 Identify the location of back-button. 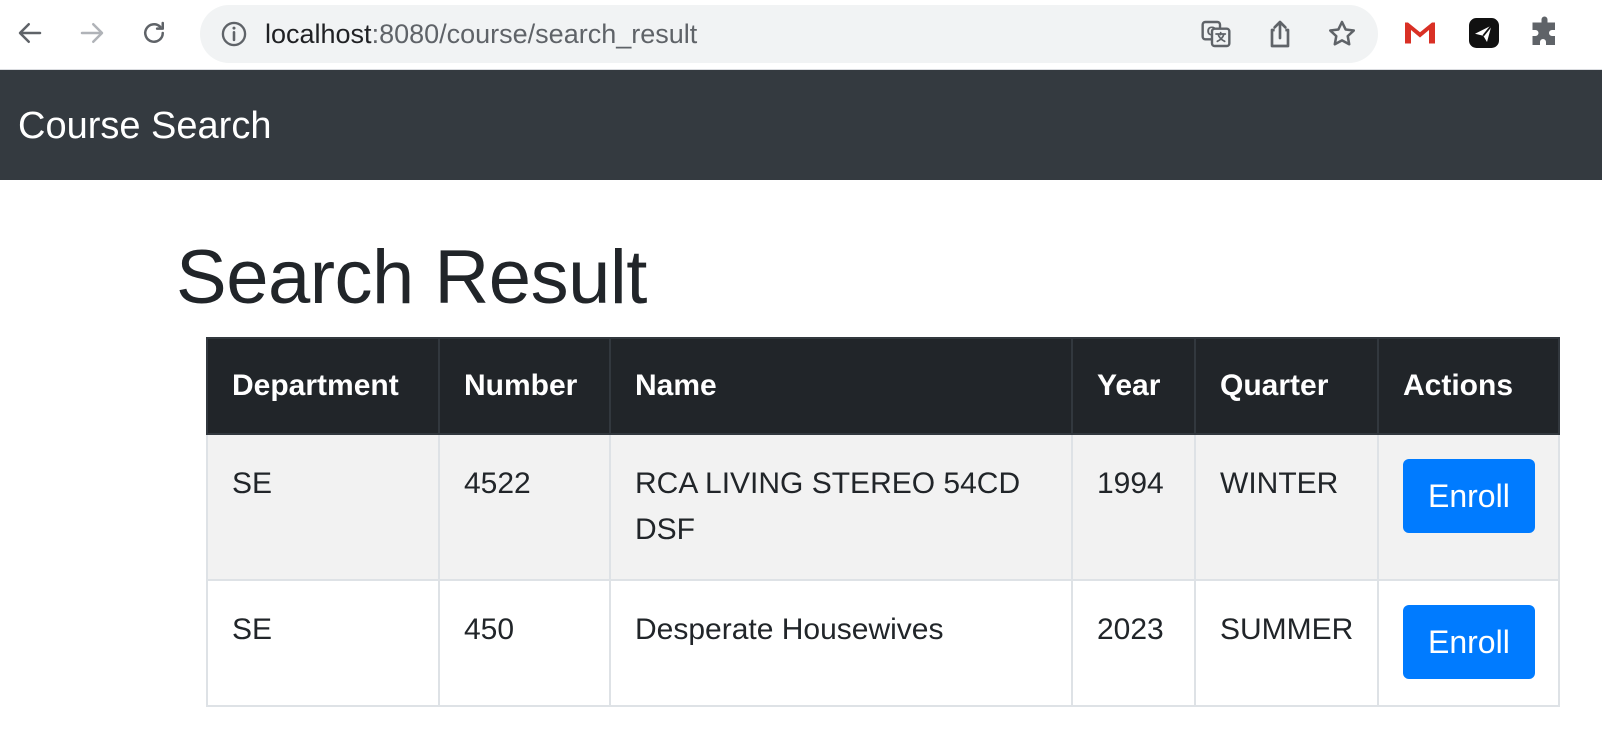
(30, 33).